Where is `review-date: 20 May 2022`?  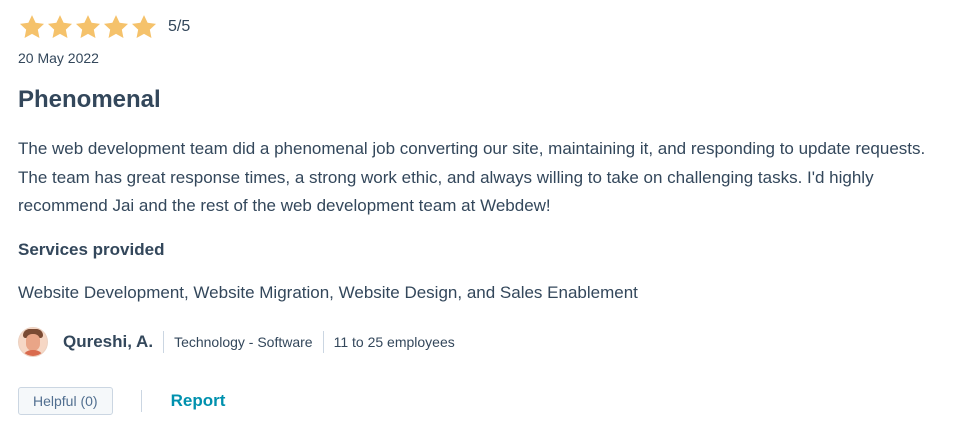
review-date: 20 May 2022 is located at coordinates (58, 58).